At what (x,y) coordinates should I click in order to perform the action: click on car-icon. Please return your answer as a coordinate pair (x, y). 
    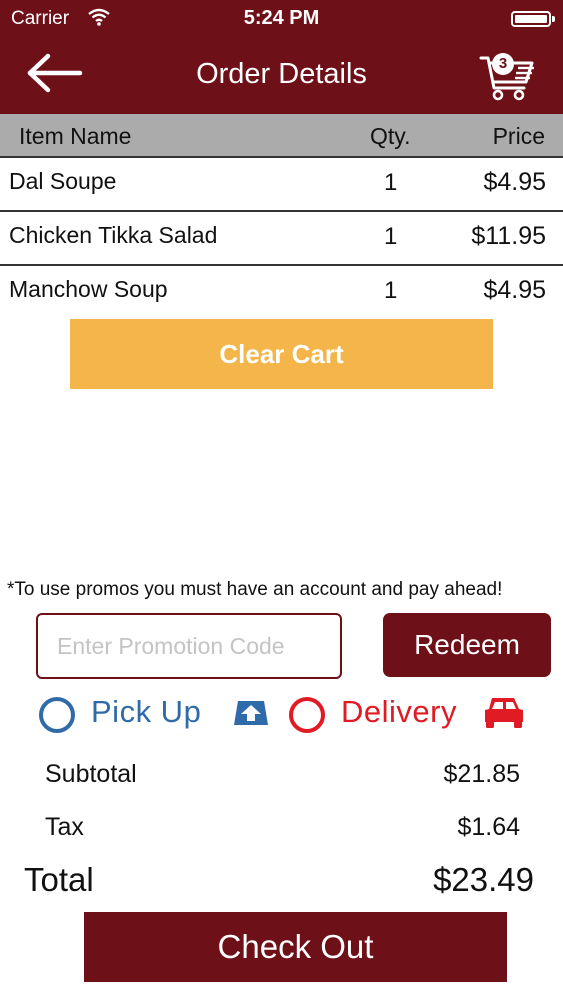
    Looking at the image, I should click on (504, 713).